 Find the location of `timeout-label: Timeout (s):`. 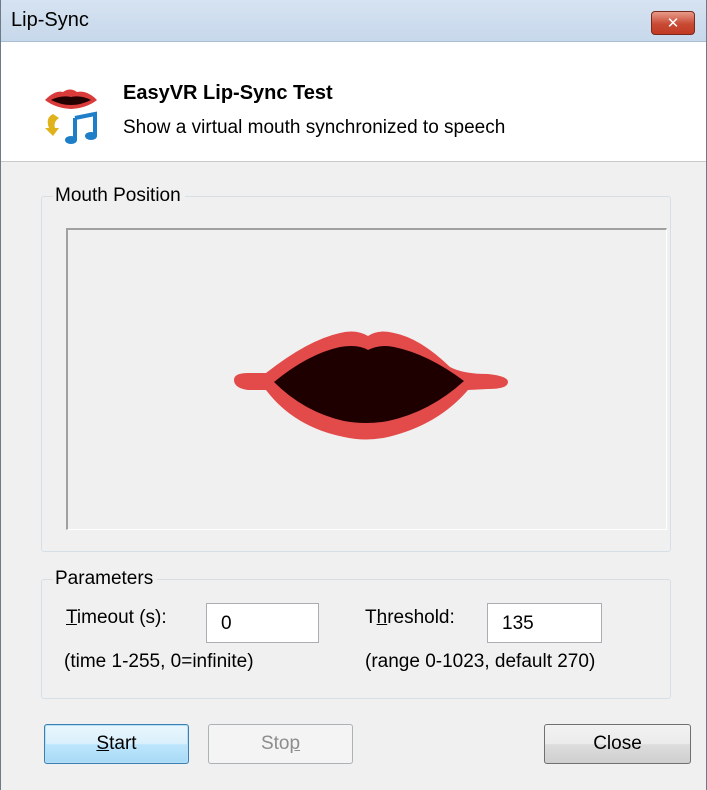

timeout-label: Timeout (s): is located at coordinates (116, 617).